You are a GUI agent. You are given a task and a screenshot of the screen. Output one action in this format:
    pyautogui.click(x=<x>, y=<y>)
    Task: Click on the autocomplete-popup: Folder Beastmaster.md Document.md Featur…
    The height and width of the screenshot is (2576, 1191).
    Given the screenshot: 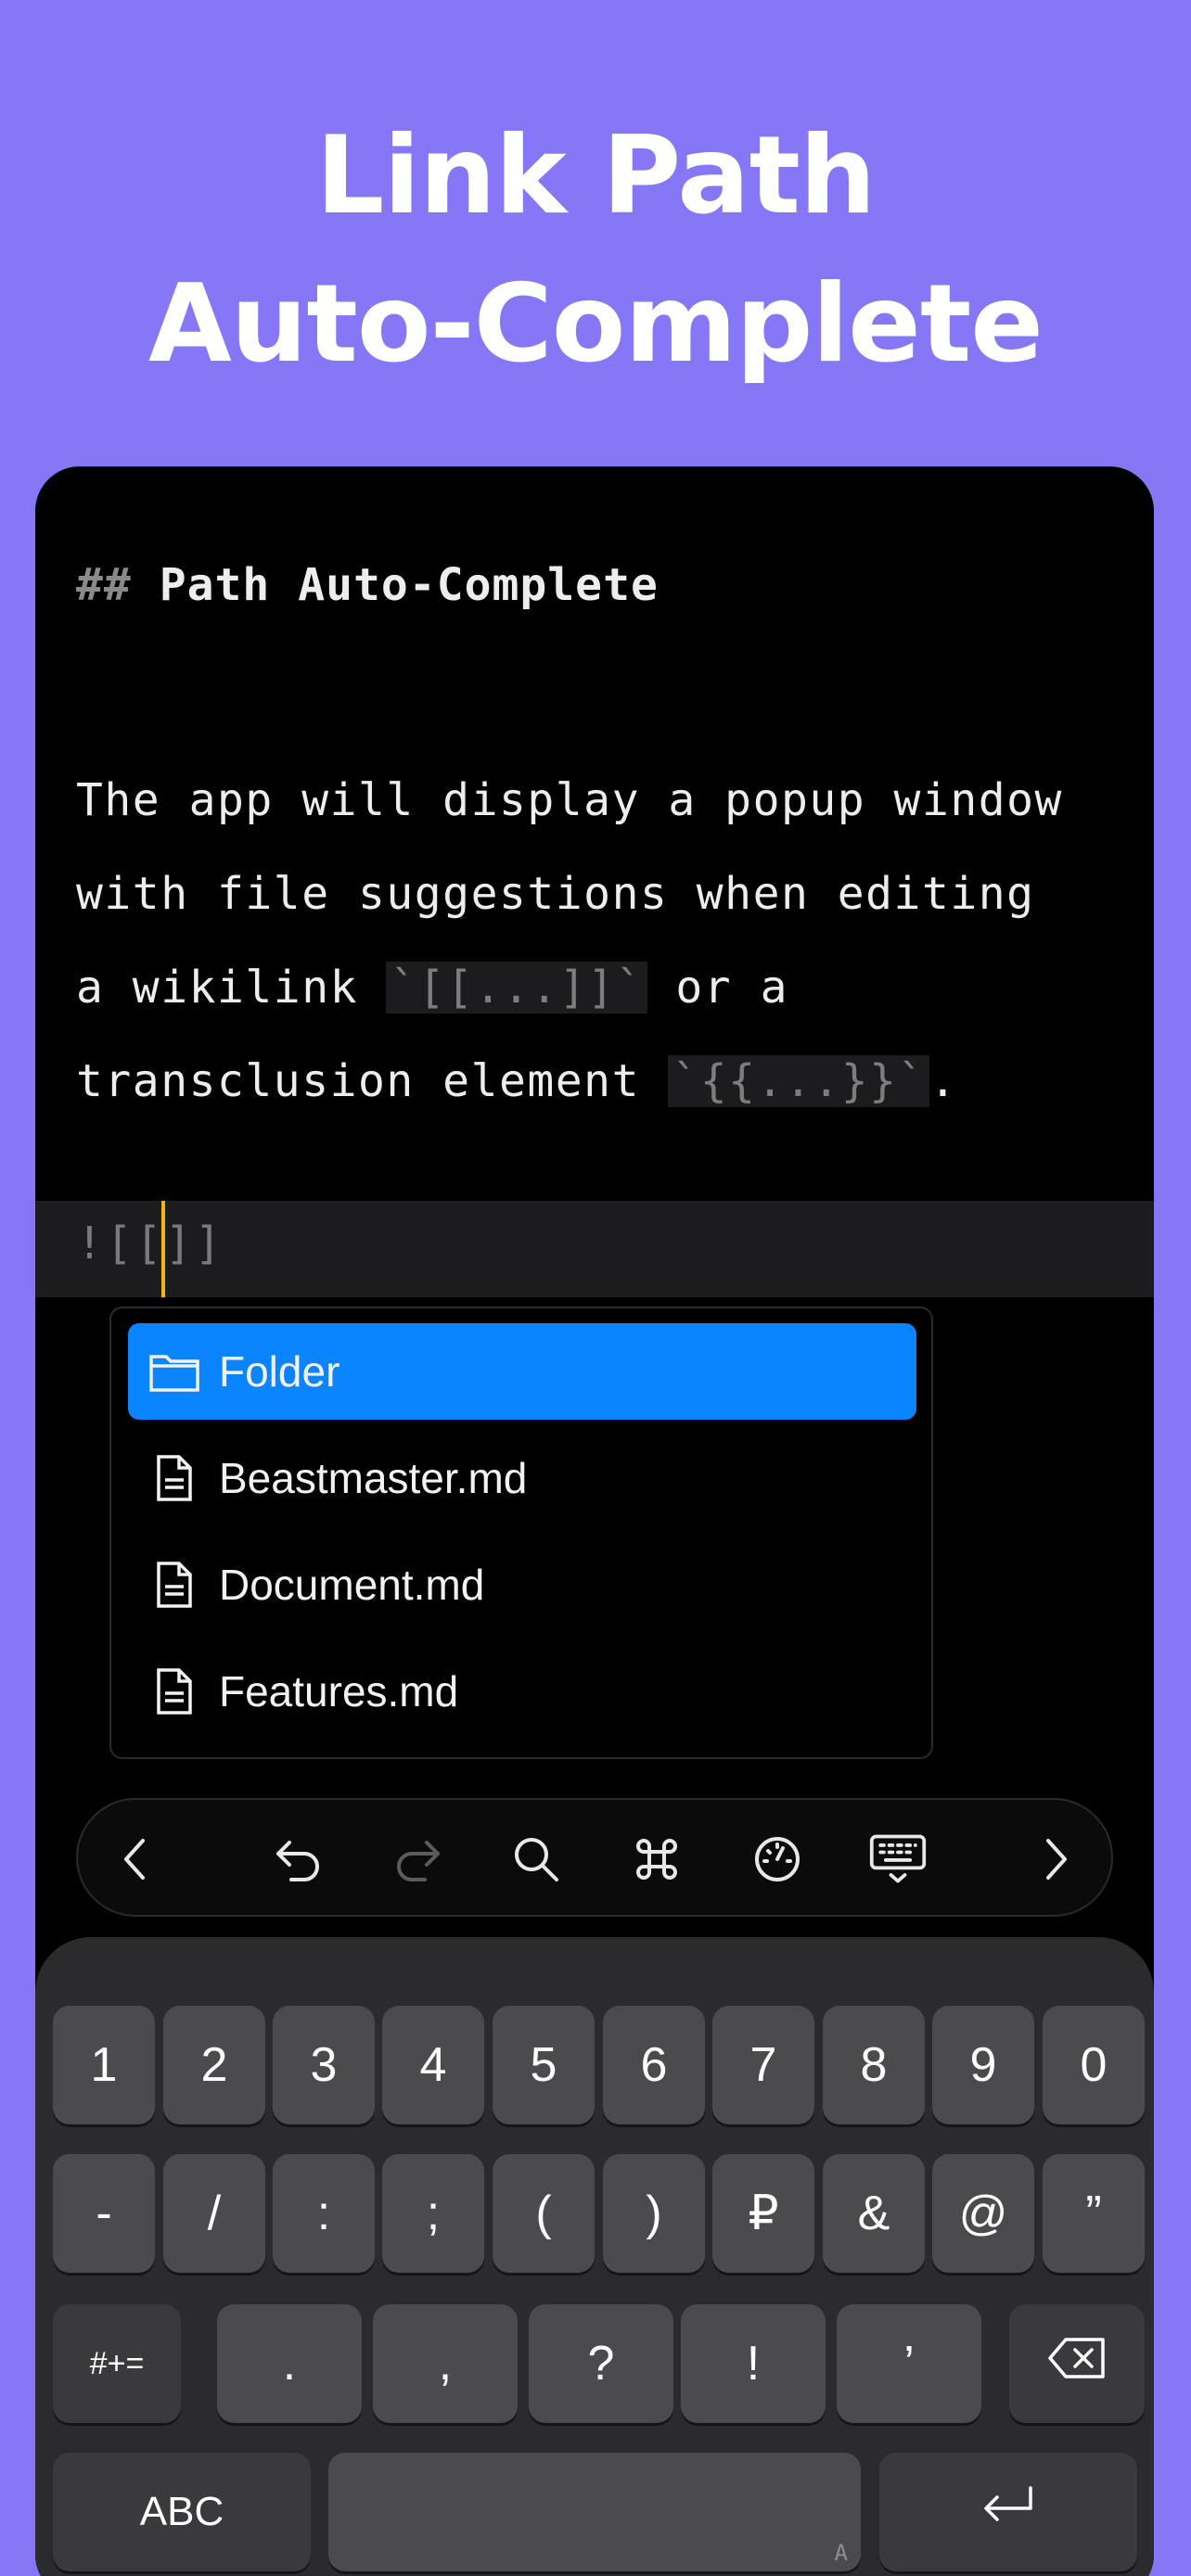 What is the action you would take?
    pyautogui.click(x=521, y=1533)
    